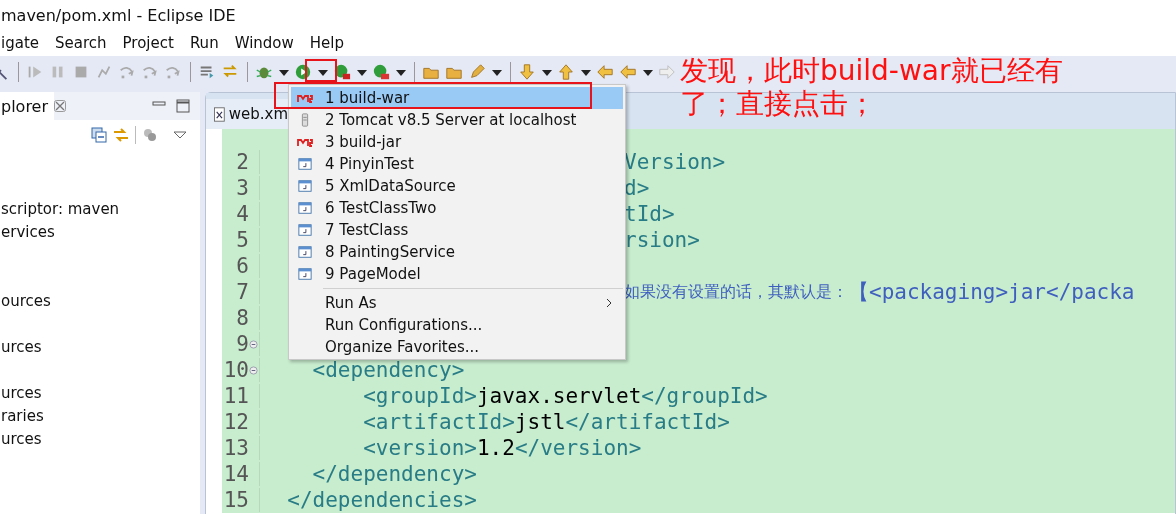 The image size is (1176, 514). Describe the element at coordinates (326, 43) in the screenshot. I see `menu-item: Help` at that location.